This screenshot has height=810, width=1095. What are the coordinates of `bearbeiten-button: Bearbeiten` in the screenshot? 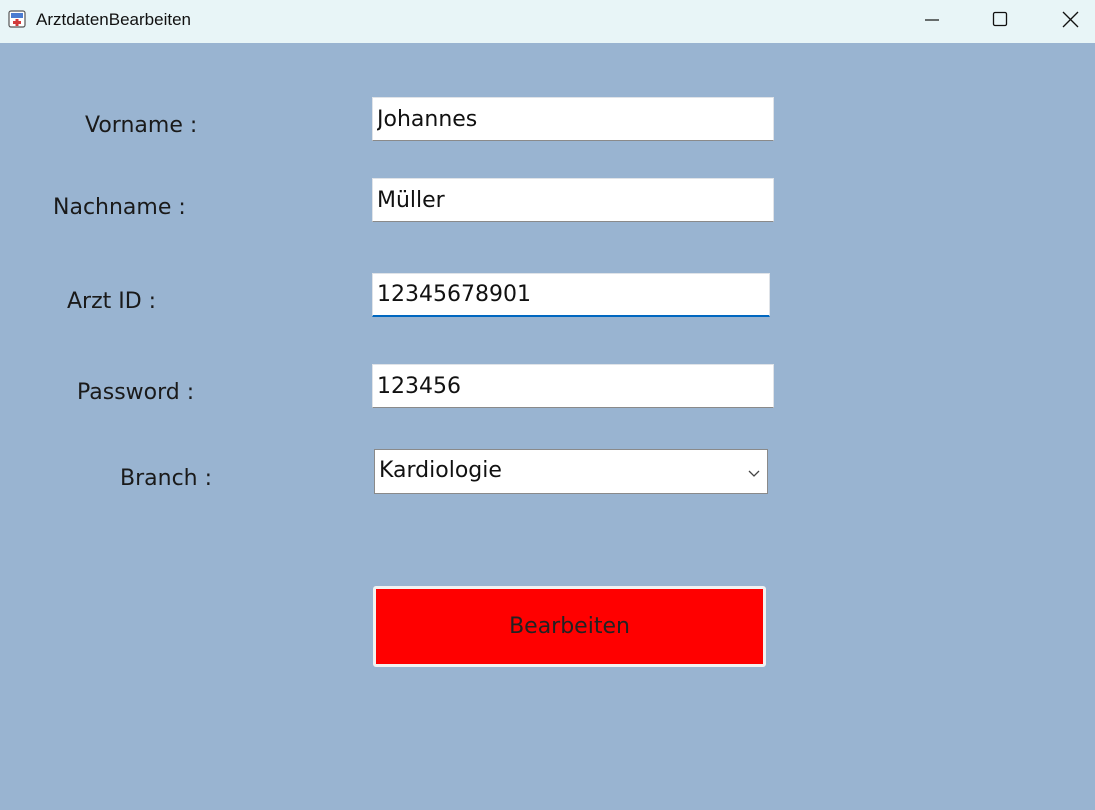 It's located at (569, 626).